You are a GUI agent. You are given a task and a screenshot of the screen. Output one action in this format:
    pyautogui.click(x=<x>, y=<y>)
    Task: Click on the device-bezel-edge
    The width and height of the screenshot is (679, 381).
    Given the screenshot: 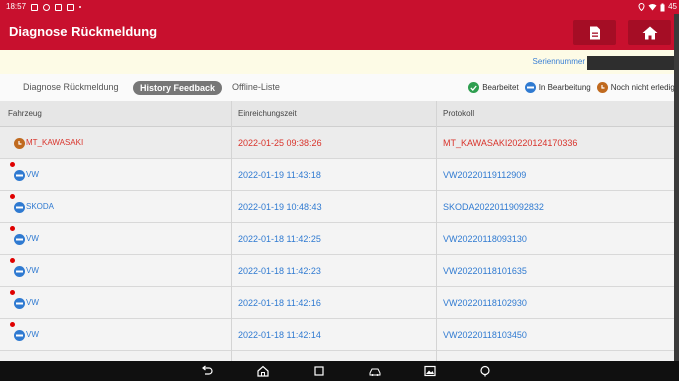 What is the action you would take?
    pyautogui.click(x=676, y=187)
    